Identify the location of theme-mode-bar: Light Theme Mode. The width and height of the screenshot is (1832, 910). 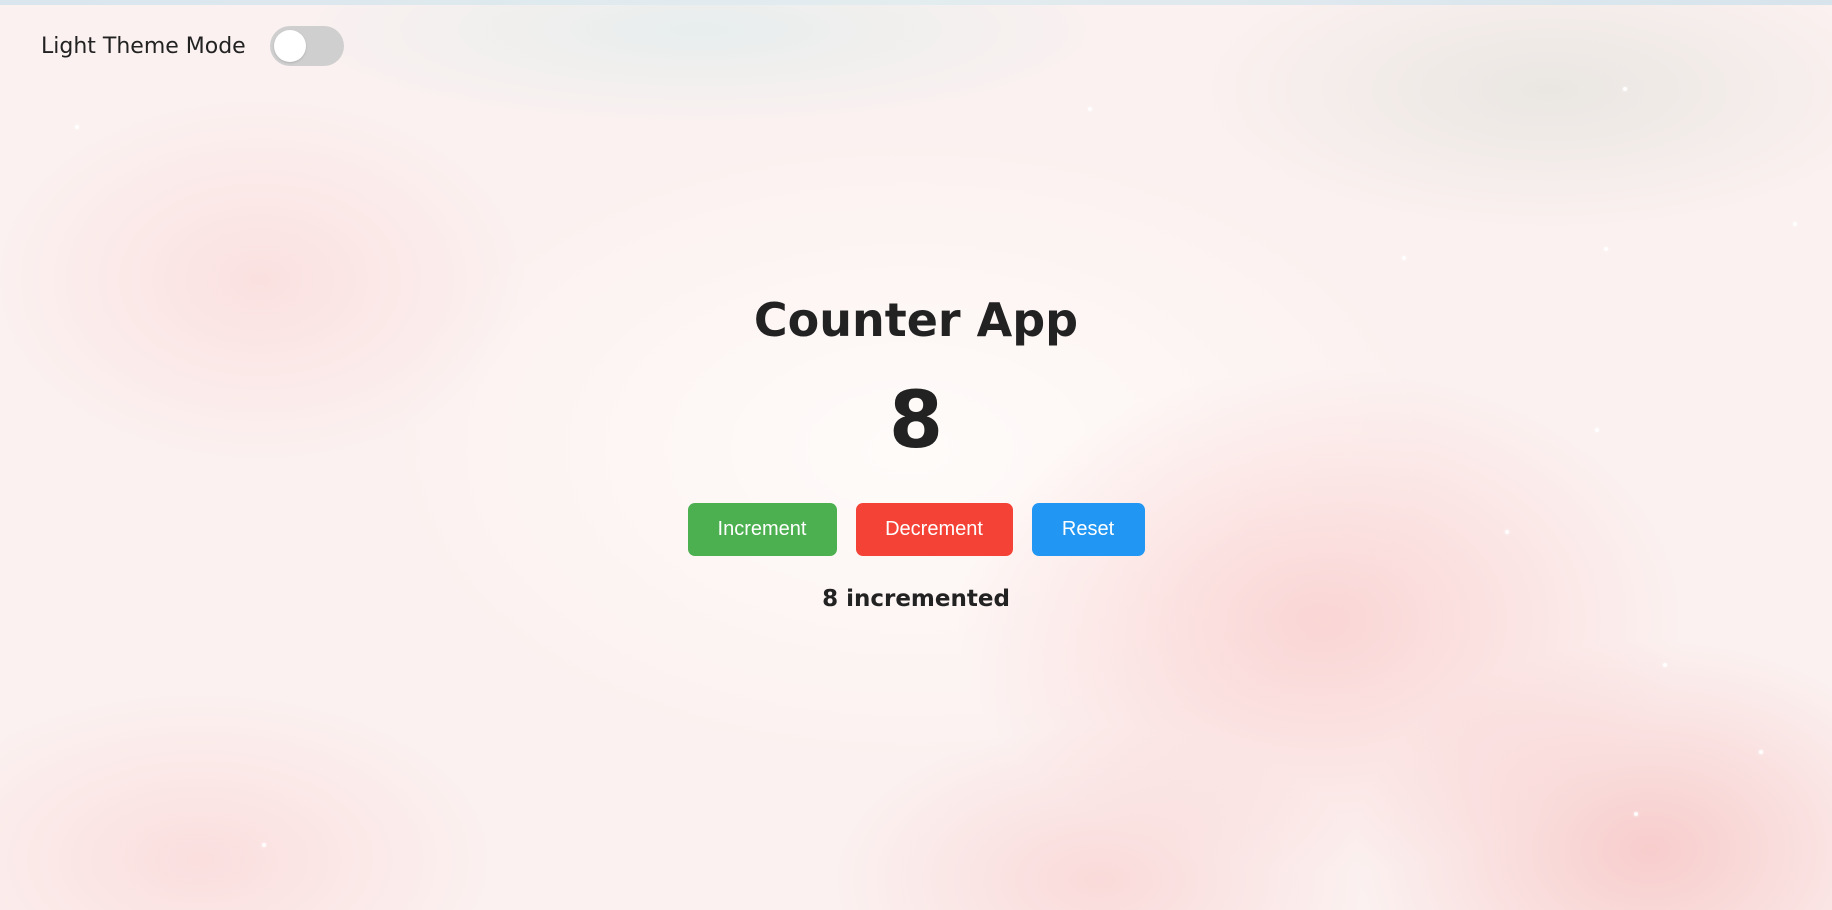
(192, 46).